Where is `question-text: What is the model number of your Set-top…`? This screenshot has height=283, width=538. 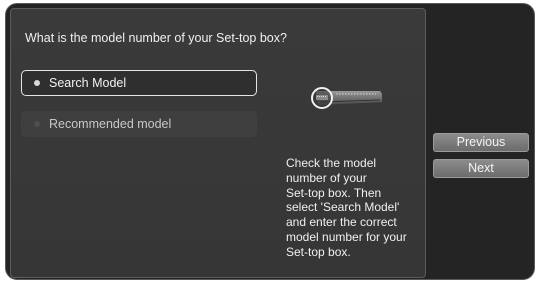 question-text: What is the model number of your Set-top… is located at coordinates (156, 38).